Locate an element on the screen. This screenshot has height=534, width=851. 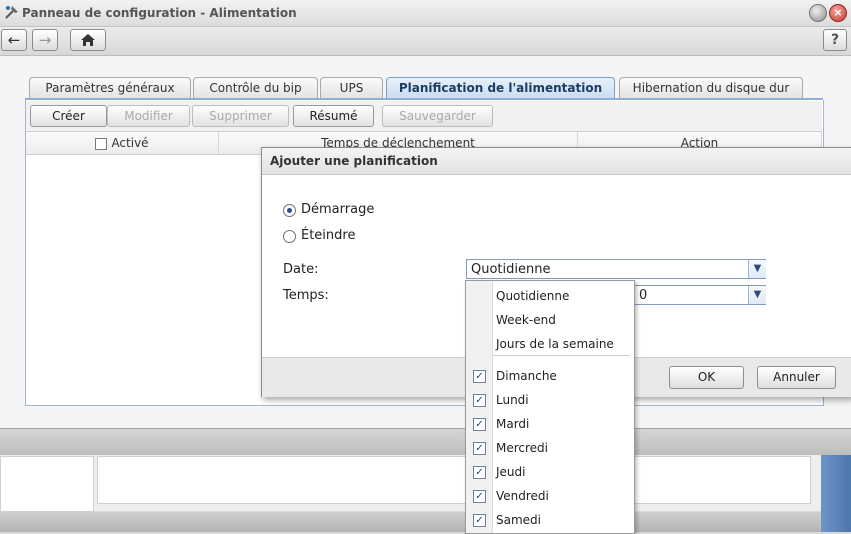
dropdown-option: Quotidienne is located at coordinates (550, 296).